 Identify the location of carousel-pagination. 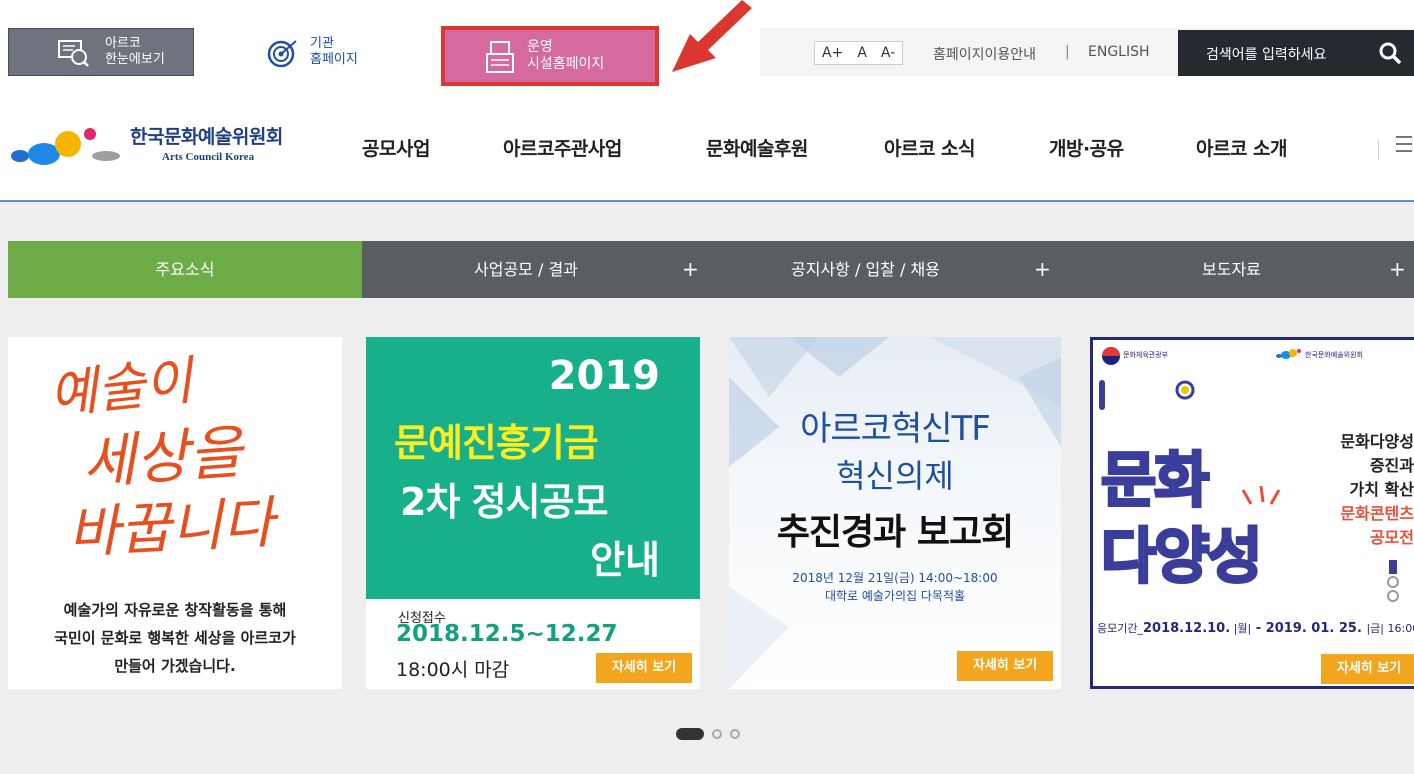
(712, 734).